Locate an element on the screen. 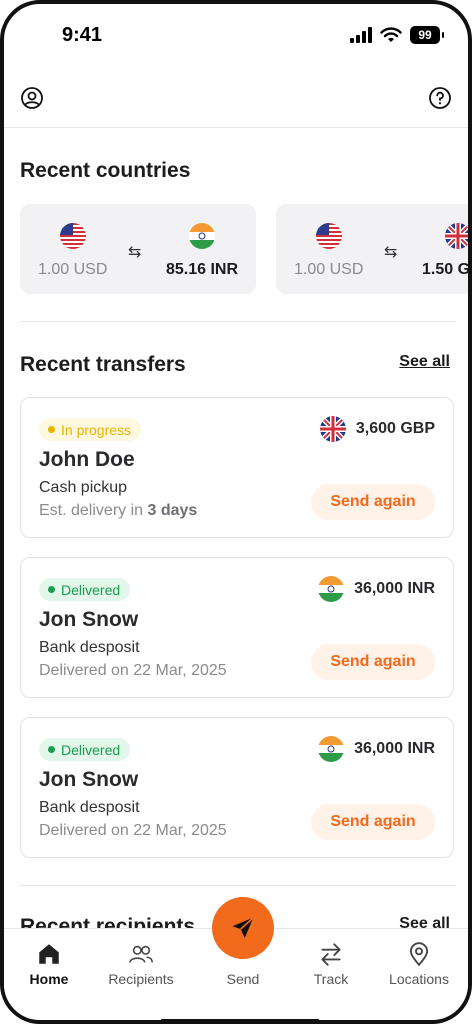 The height and width of the screenshot is (1024, 472). transfer-method: Cash pickup is located at coordinates (83, 487).